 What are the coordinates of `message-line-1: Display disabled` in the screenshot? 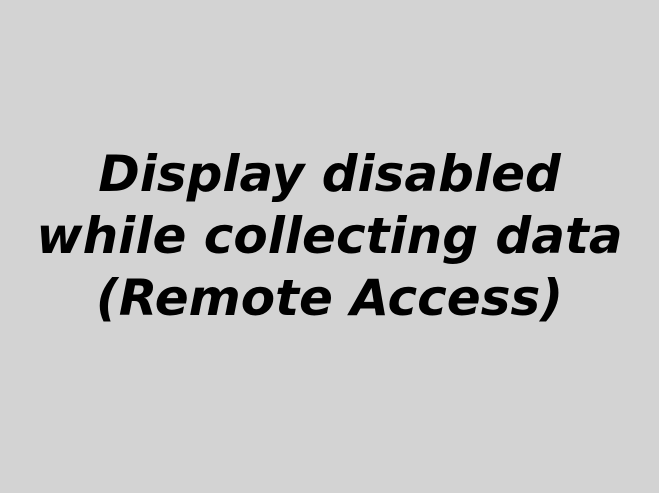 It's located at (329, 174).